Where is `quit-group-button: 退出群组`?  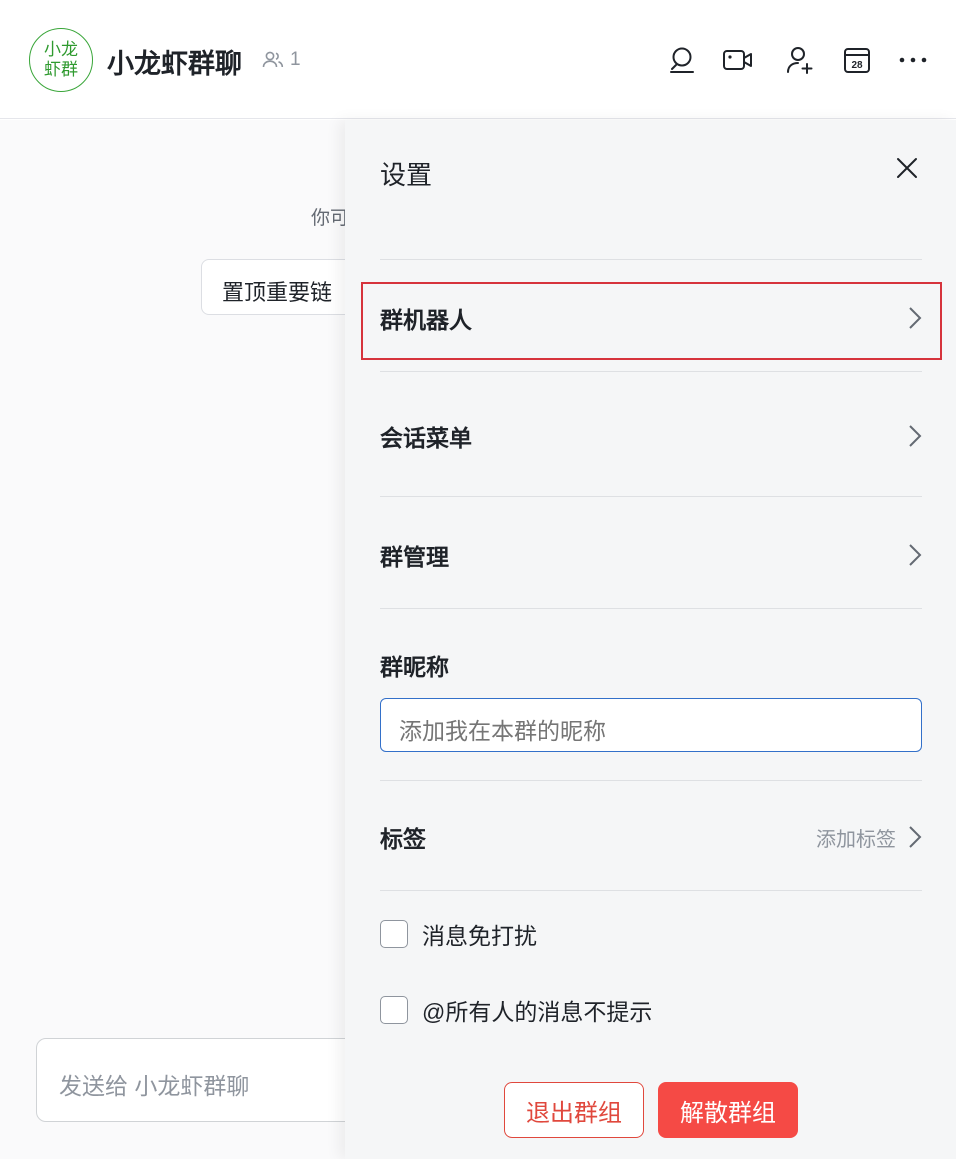 quit-group-button: 退出群组 is located at coordinates (574, 1110).